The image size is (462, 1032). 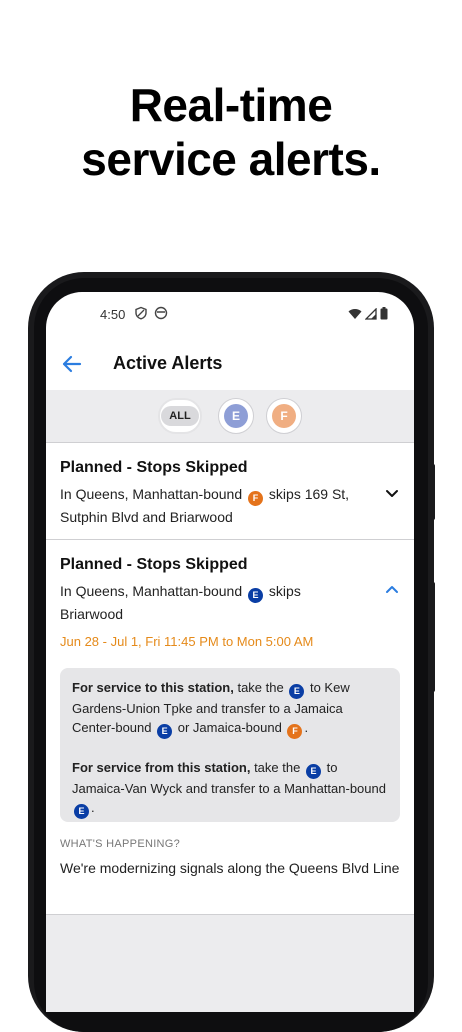 I want to click on app-bar: Active Alerts, so click(x=230, y=364).